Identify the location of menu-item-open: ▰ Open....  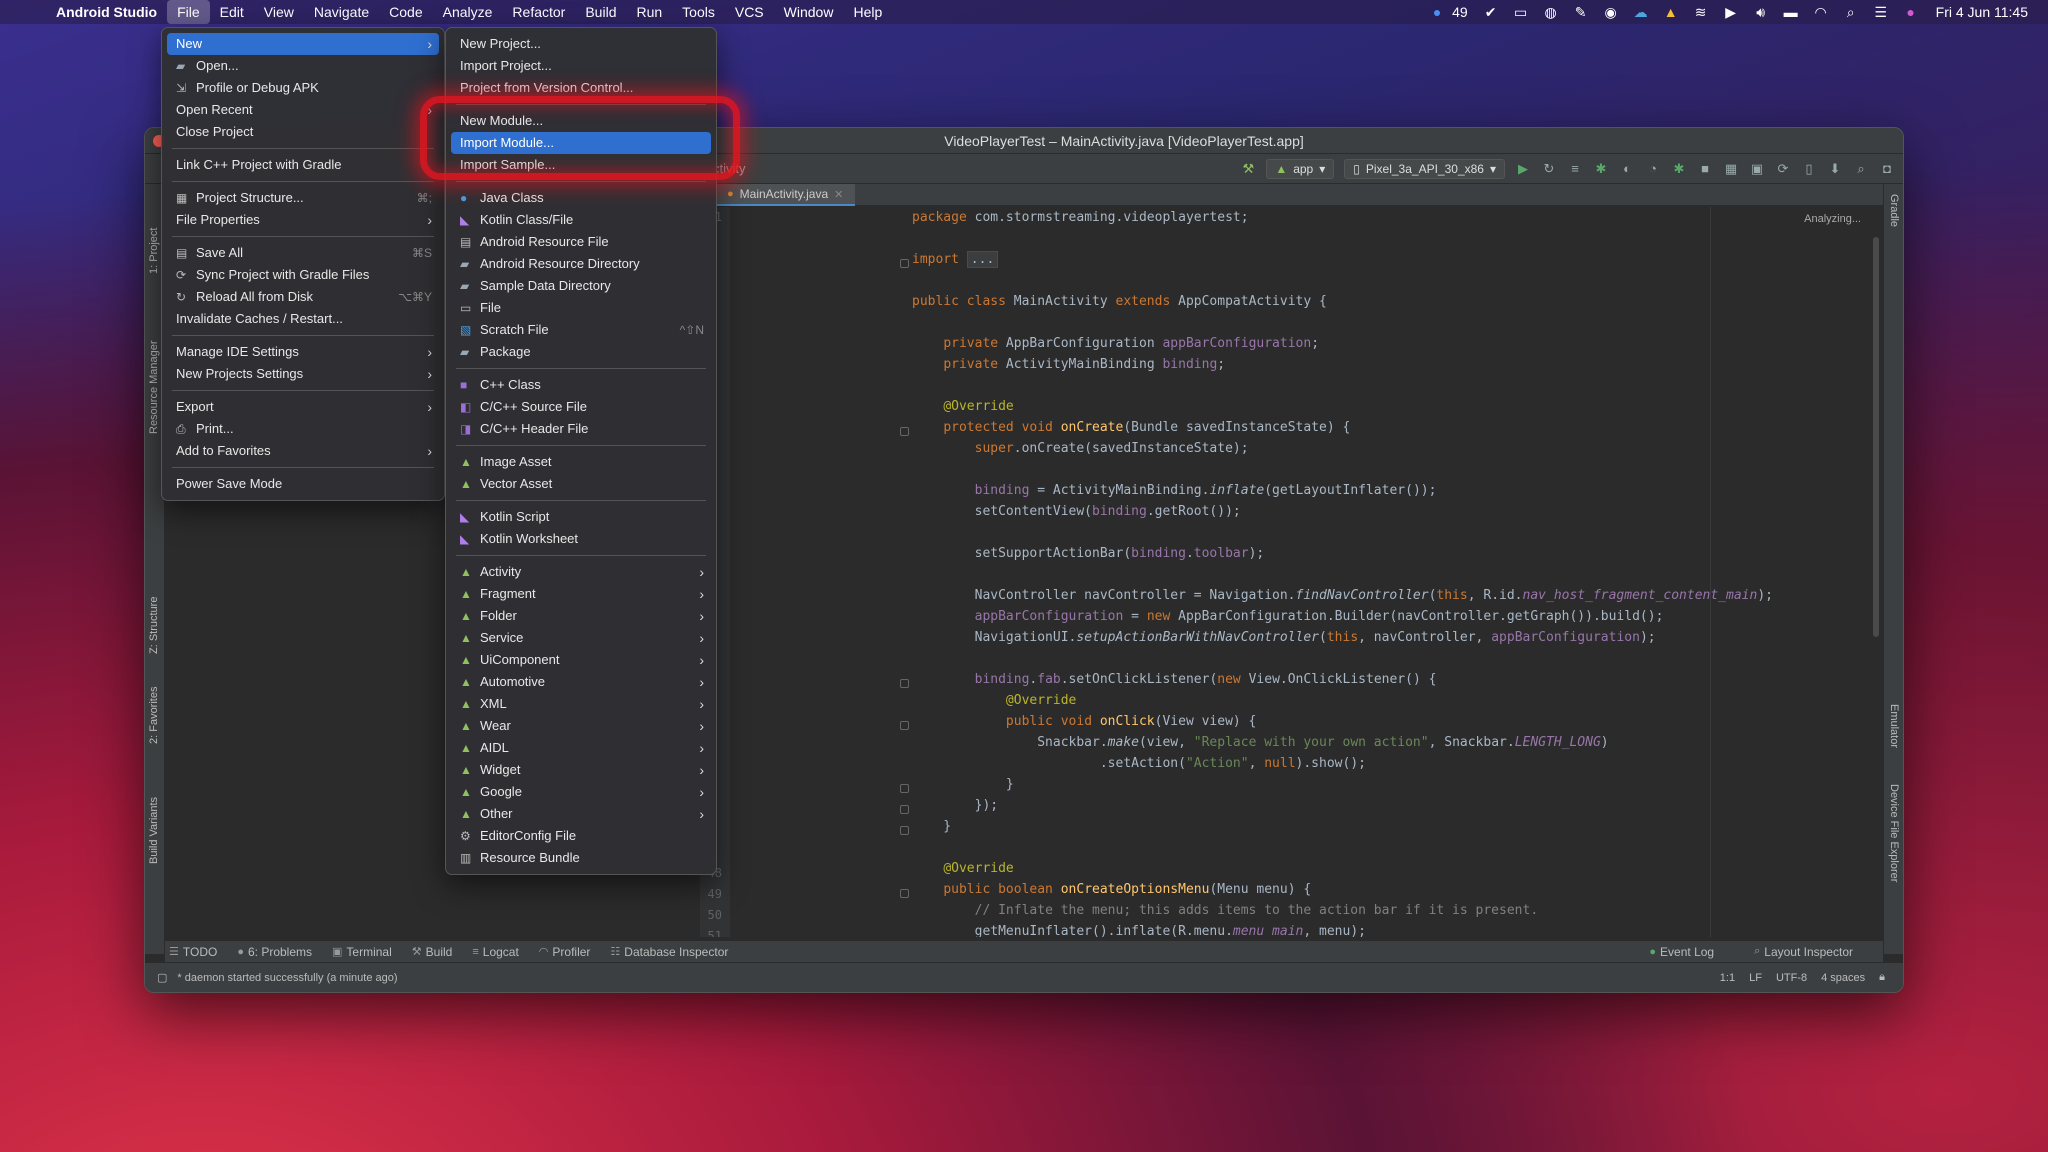
(303, 66).